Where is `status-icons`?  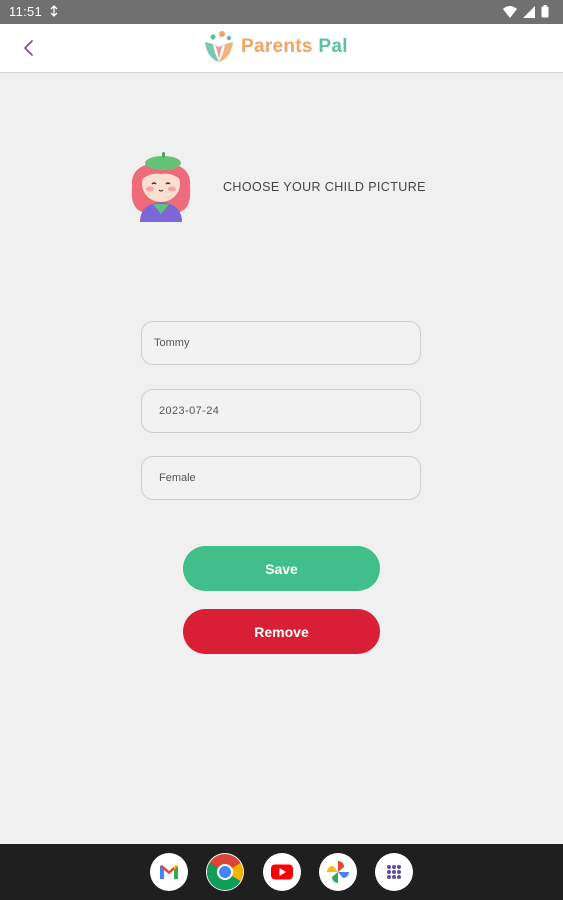
status-icons is located at coordinates (526, 13).